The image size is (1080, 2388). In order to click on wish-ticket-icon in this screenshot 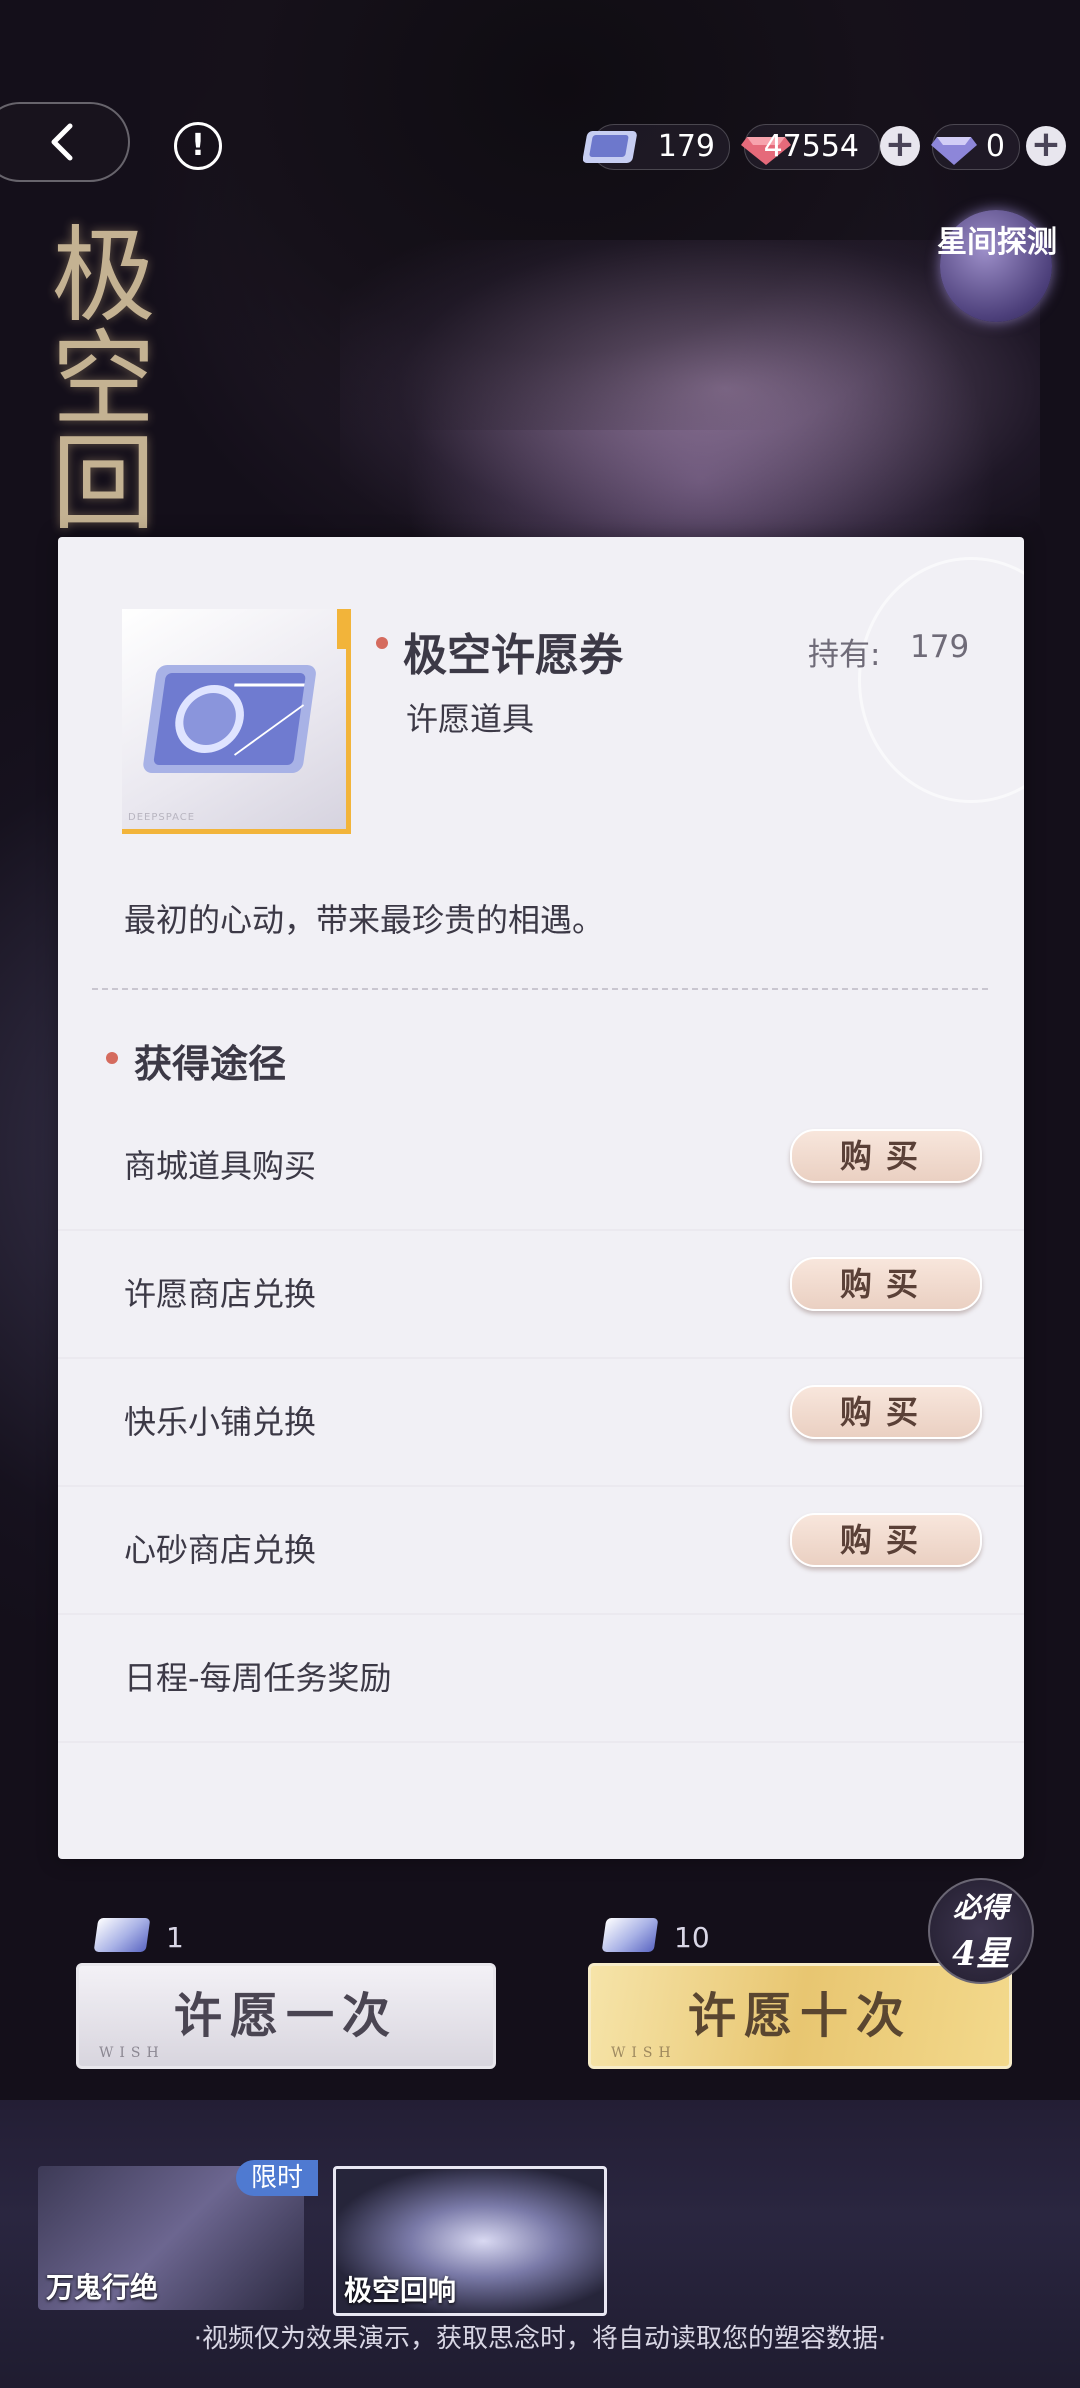, I will do `click(229, 719)`.